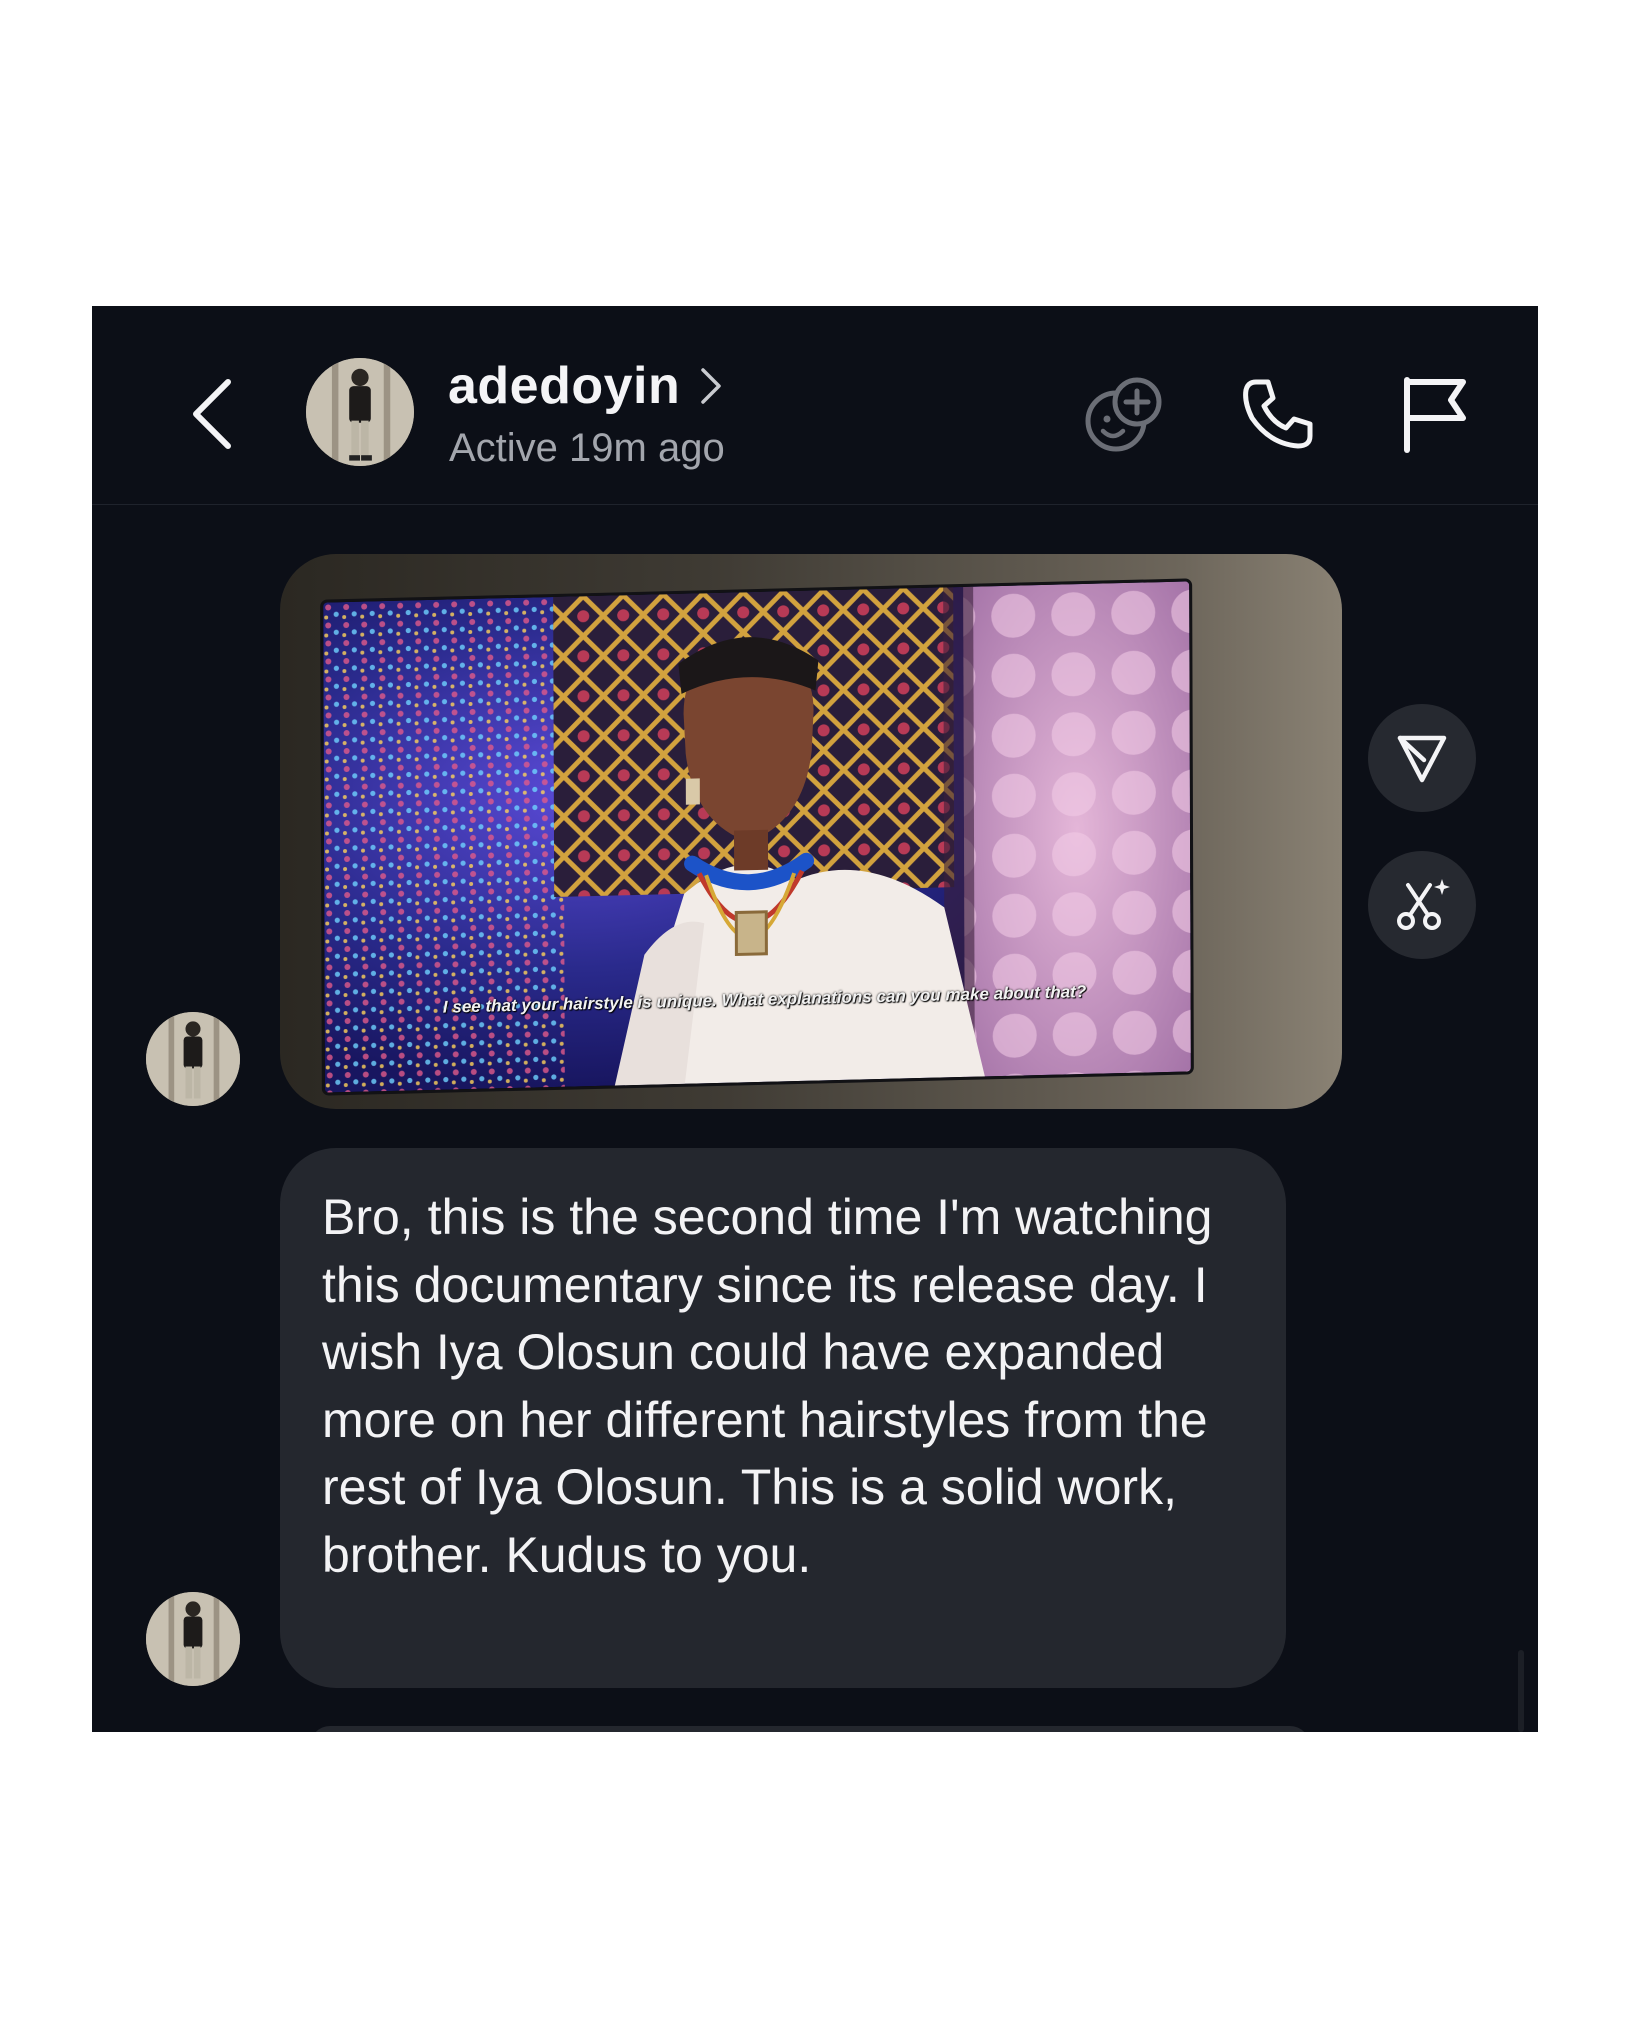  I want to click on call-button, so click(1278, 414).